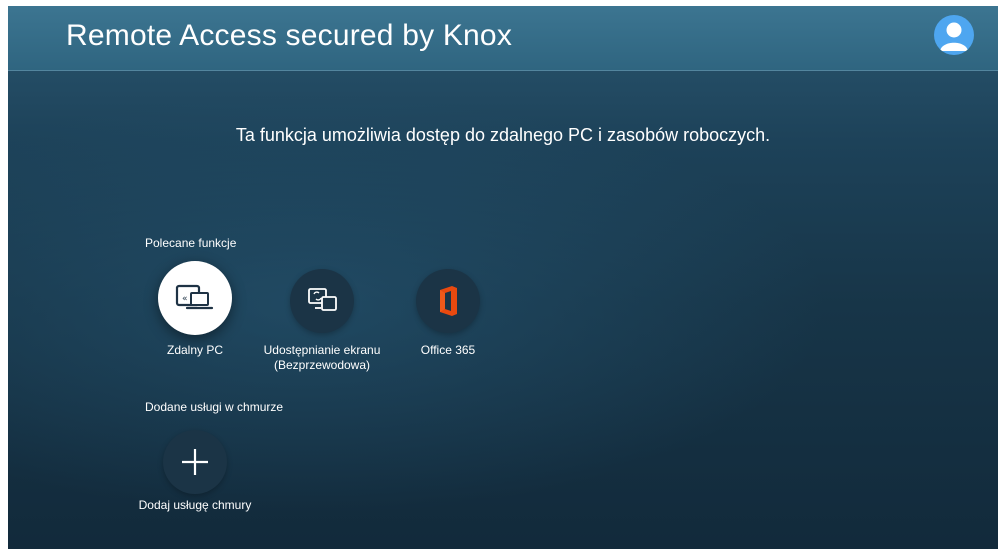 The image size is (1006, 555). I want to click on plus-icon, so click(195, 462).